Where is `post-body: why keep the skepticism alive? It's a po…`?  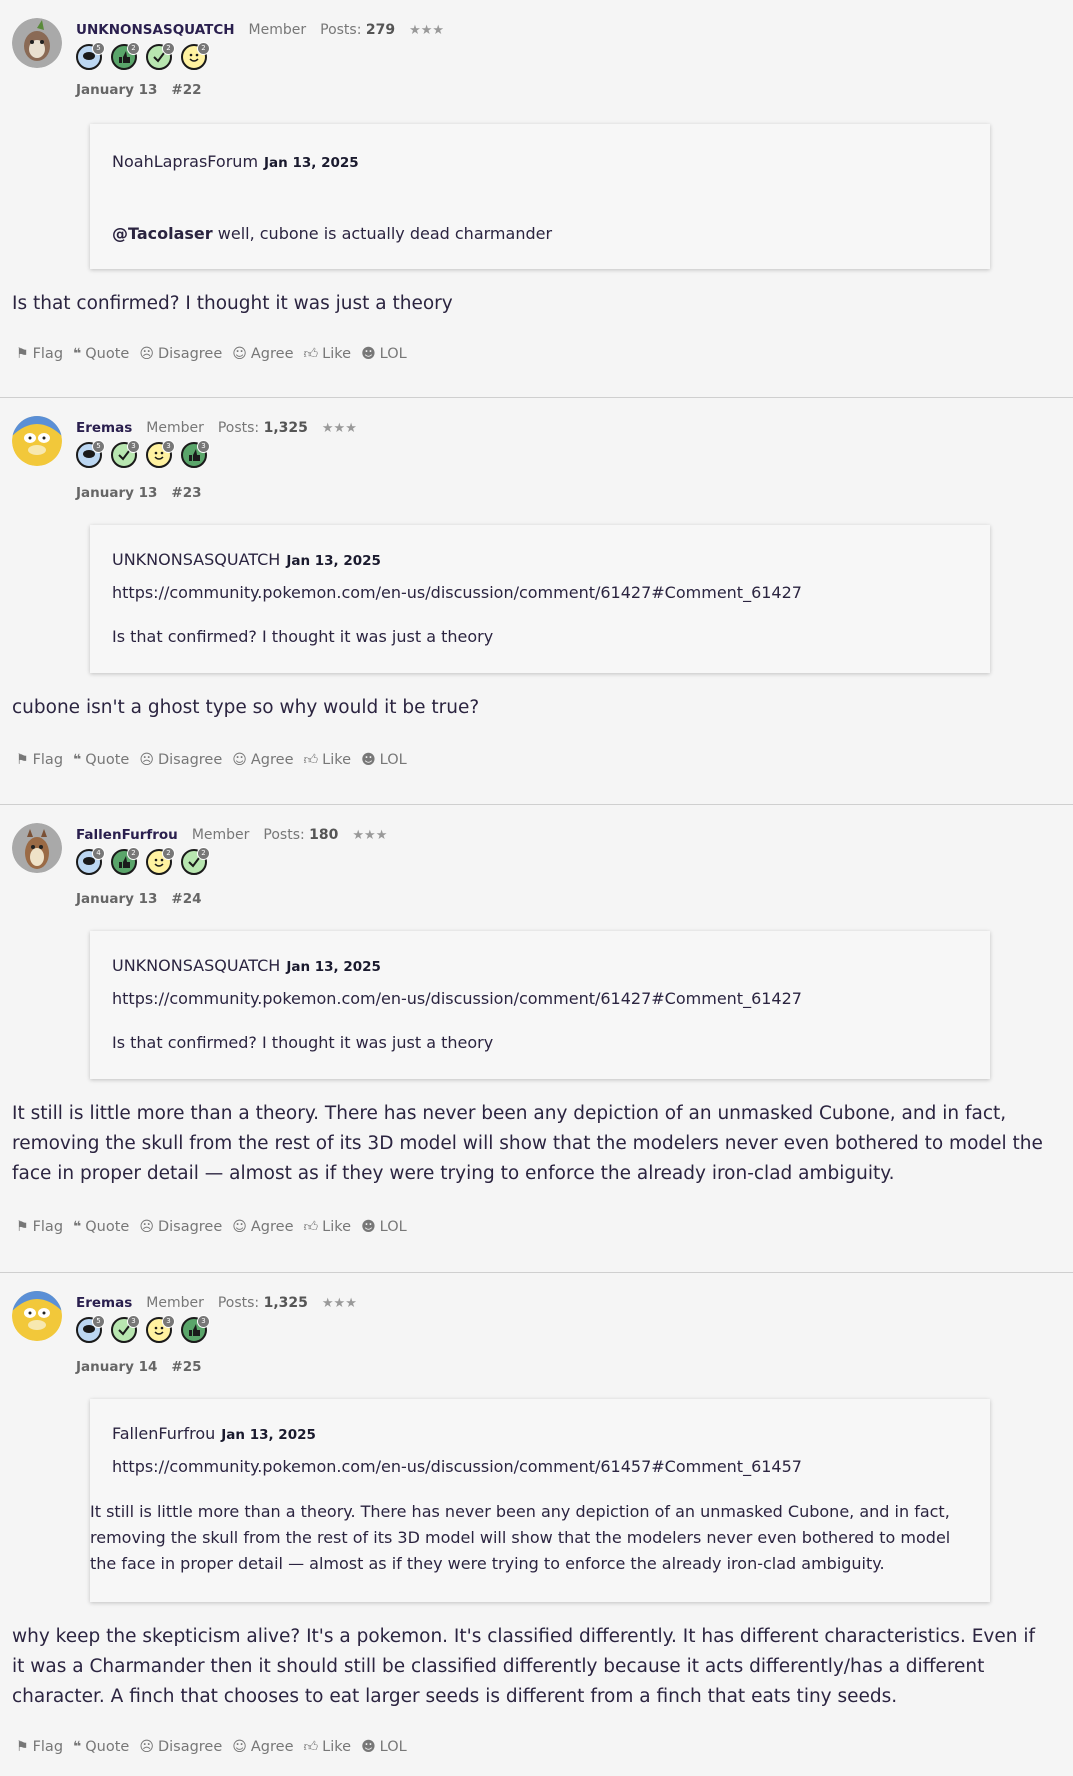 post-body: why keep the skepticism alive? It's a po… is located at coordinates (523, 1666).